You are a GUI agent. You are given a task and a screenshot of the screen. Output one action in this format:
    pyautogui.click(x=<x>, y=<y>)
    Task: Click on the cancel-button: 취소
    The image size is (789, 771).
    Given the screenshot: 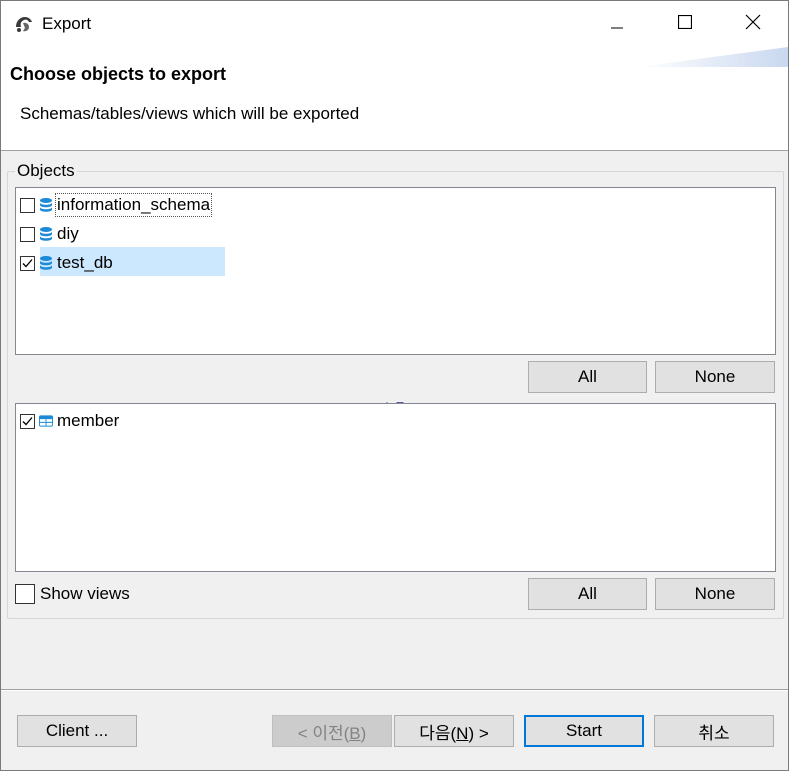 What is the action you would take?
    pyautogui.click(x=714, y=731)
    